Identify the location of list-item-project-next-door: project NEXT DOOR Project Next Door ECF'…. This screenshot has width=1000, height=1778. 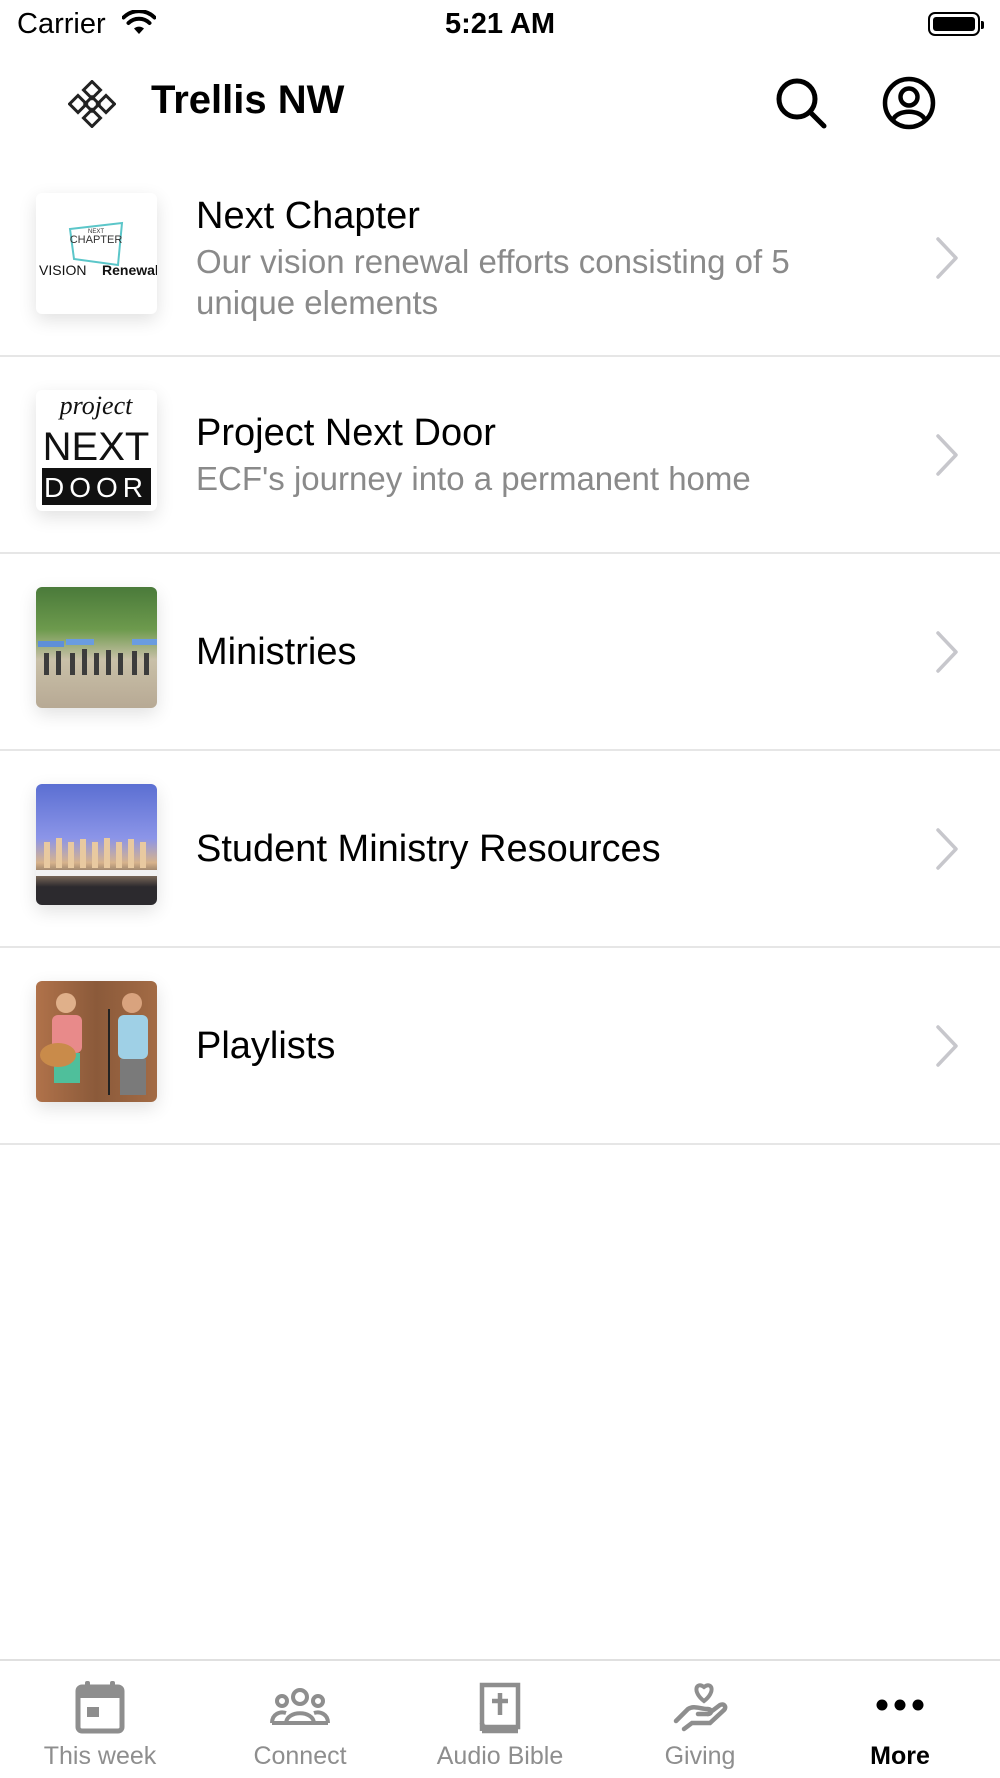
(500, 455).